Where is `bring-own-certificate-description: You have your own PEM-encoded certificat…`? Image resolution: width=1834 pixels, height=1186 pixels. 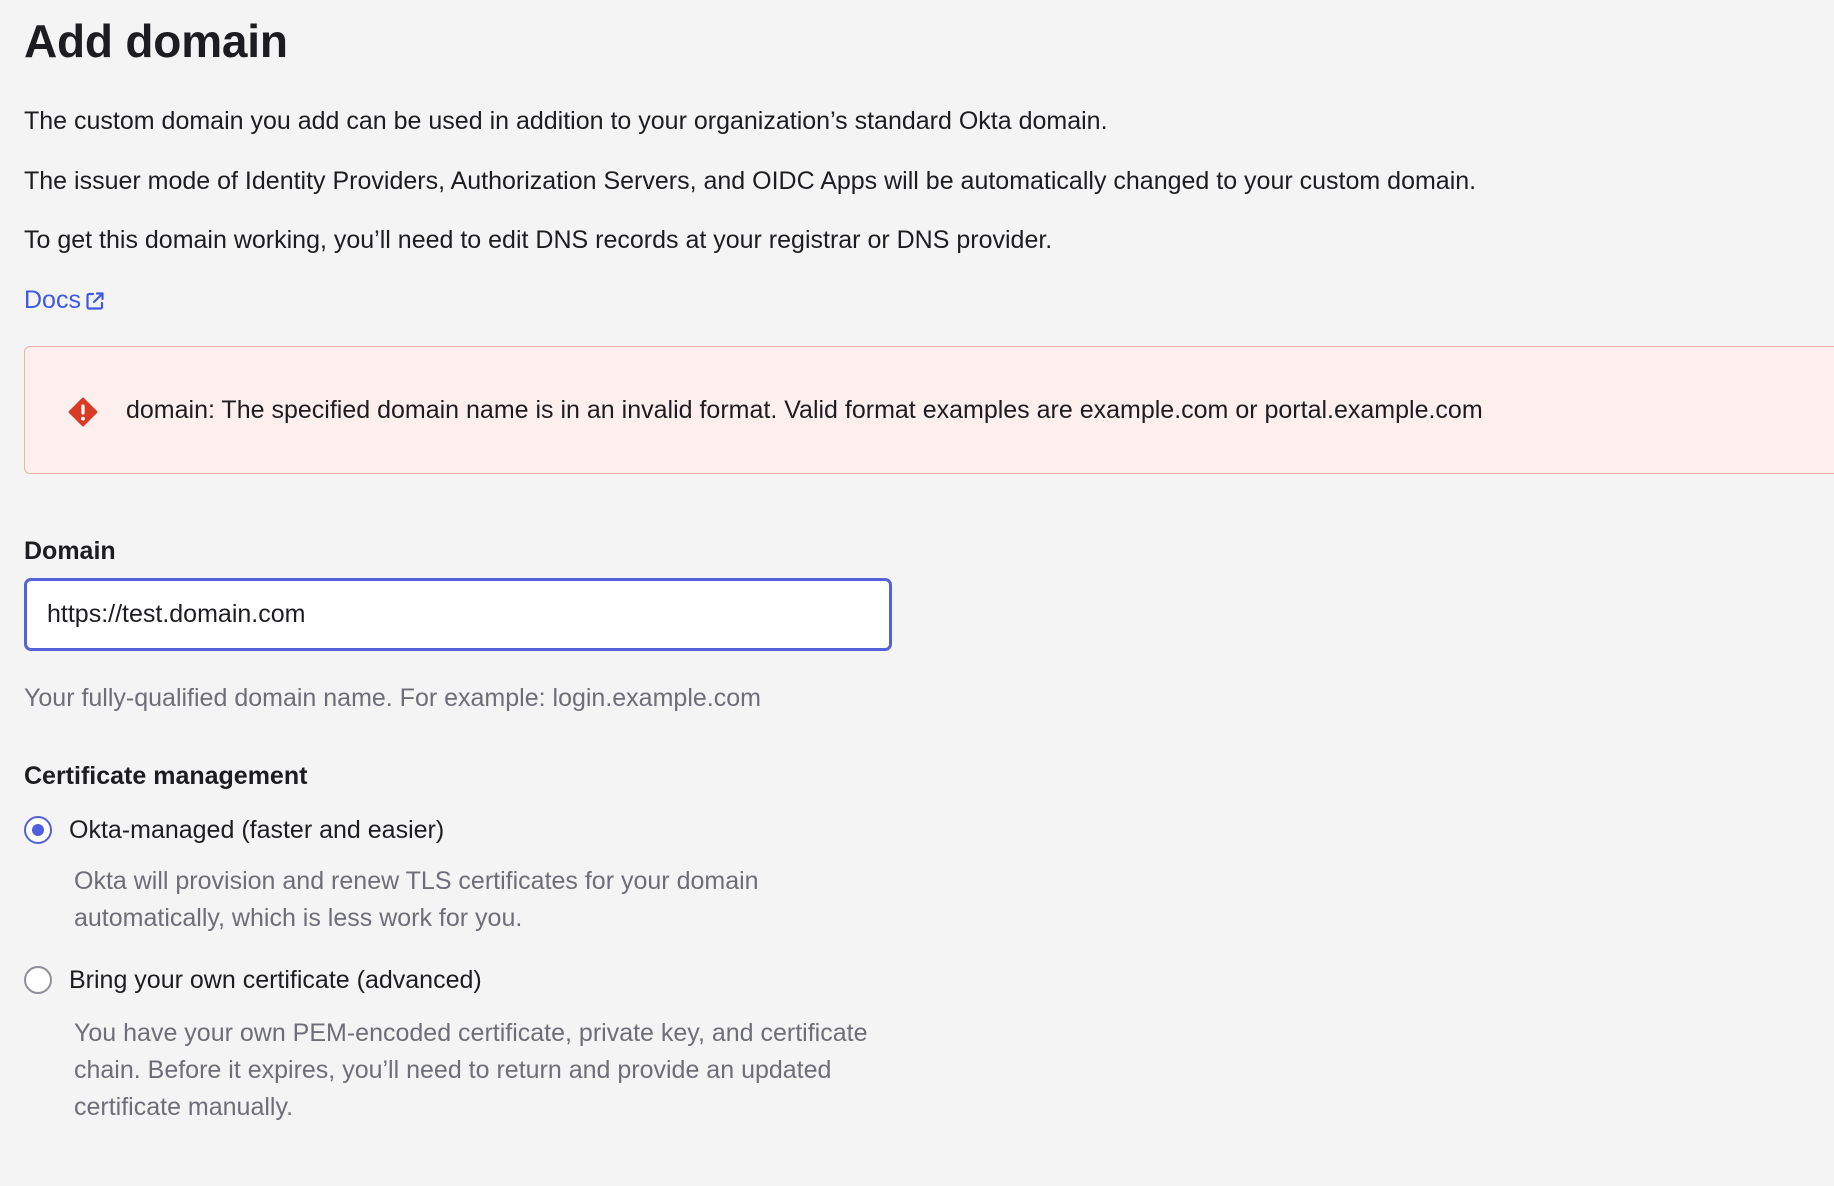 bring-own-certificate-description: You have your own PEM-encoded certificat… is located at coordinates (471, 1070).